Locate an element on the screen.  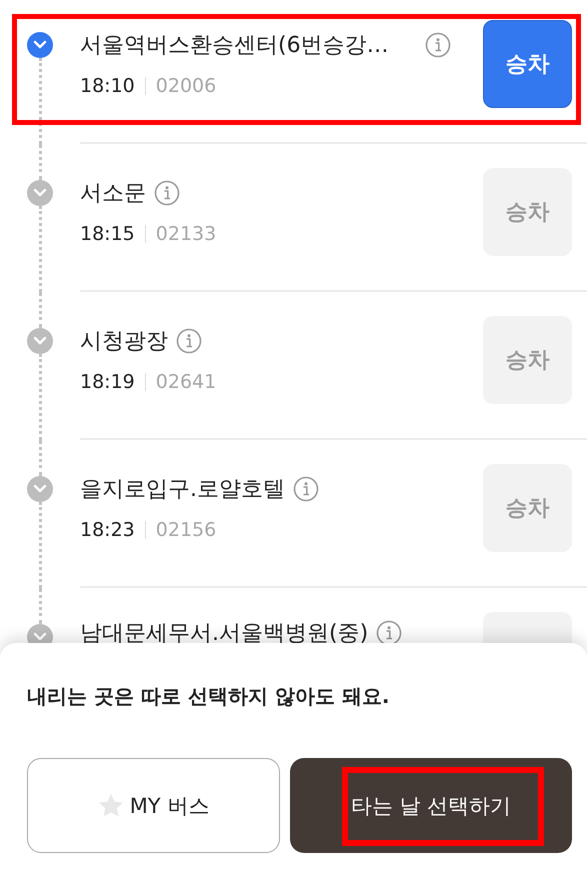
arrival-time: 18:19 is located at coordinates (107, 382).